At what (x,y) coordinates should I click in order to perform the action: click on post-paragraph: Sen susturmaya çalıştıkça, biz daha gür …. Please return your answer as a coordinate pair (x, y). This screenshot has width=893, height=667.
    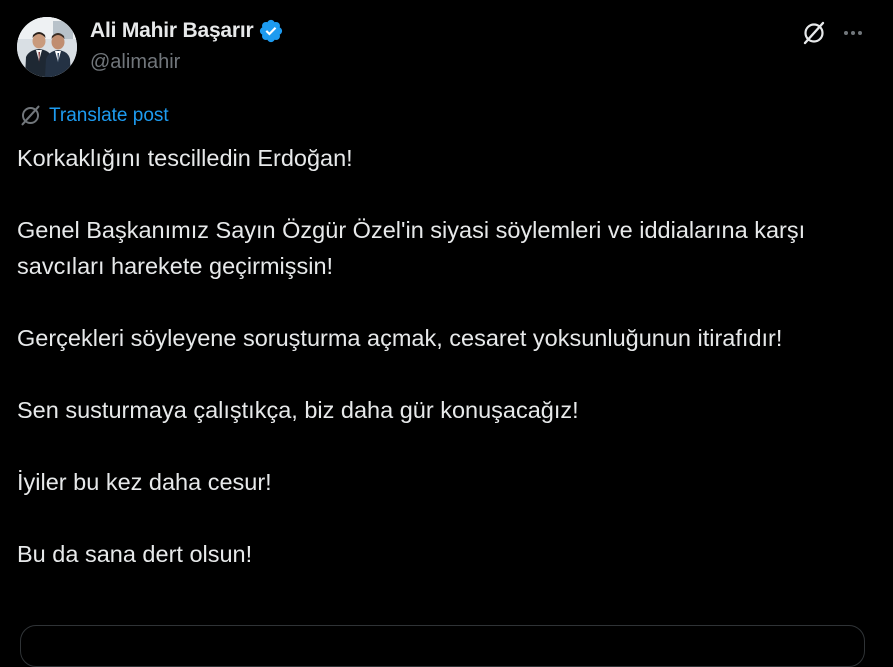
    Looking at the image, I should click on (298, 410).